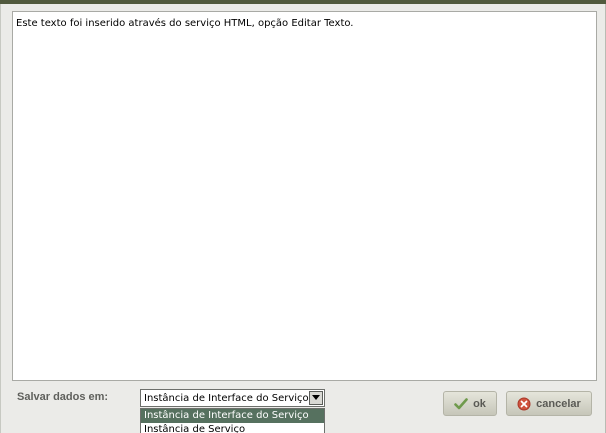  What do you see at coordinates (232, 428) in the screenshot?
I see `option-instancia-servico: Instância de Serviço` at bounding box center [232, 428].